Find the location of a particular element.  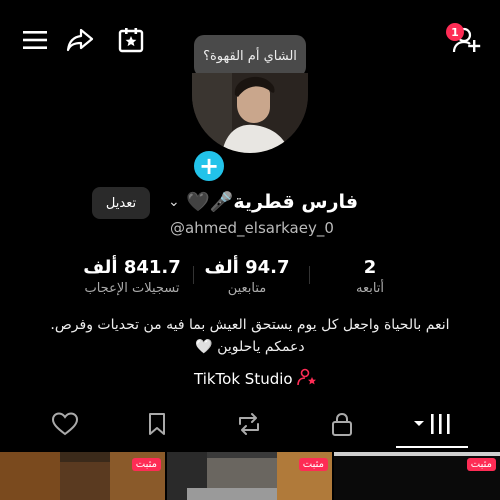

profile-handle: @ahmed_elsarkaey_0 is located at coordinates (252, 228).